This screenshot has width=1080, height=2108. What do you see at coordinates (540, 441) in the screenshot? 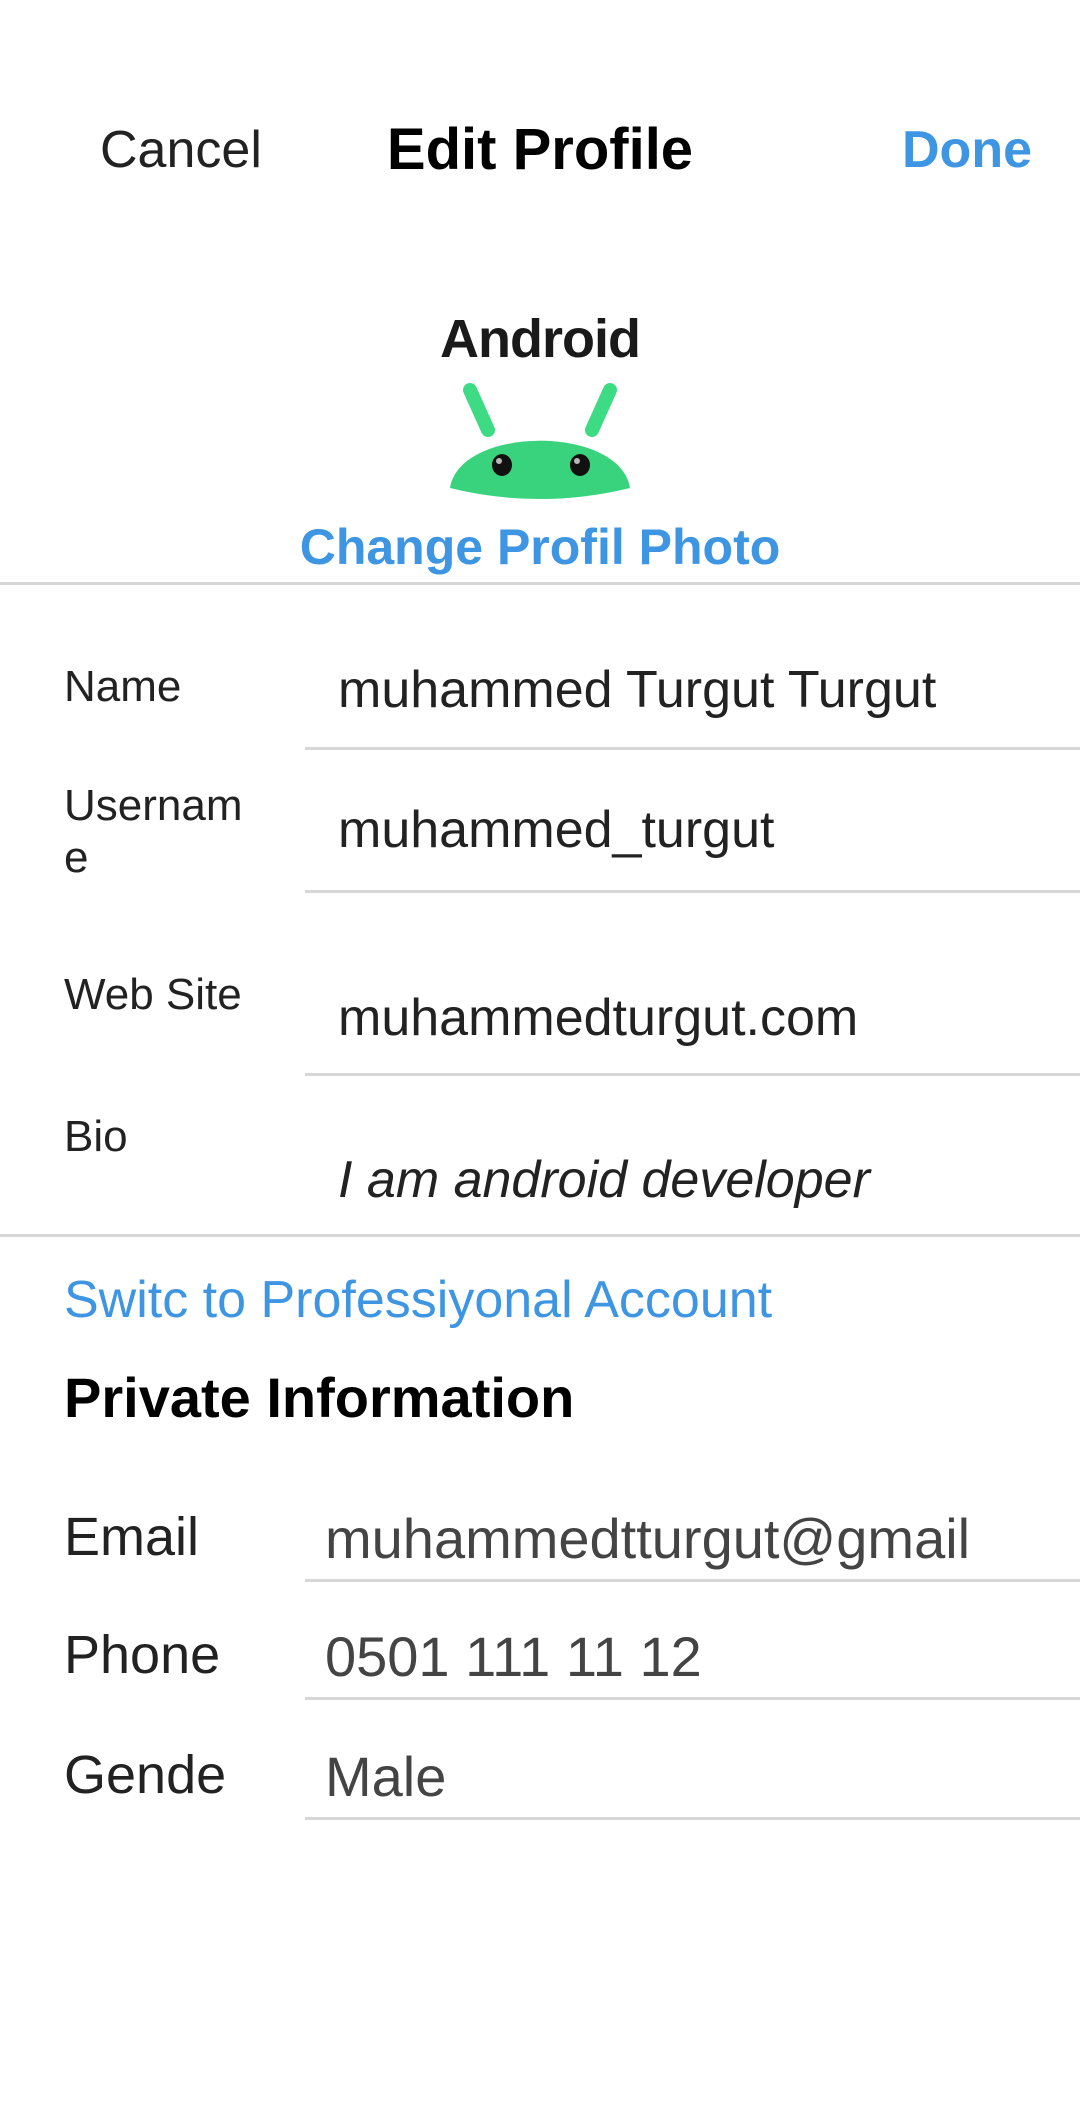
I see `android-head-icon` at bounding box center [540, 441].